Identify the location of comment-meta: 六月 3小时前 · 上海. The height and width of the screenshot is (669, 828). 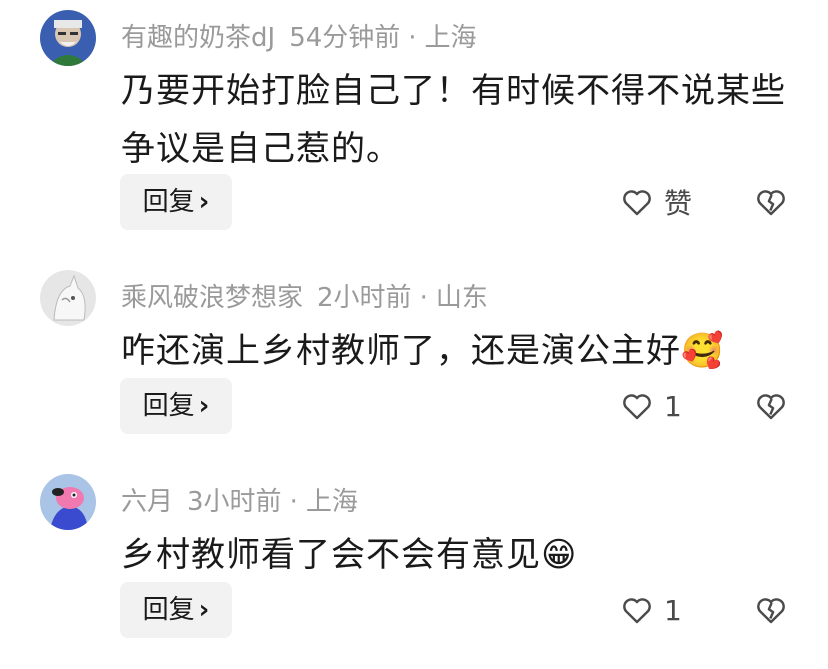
(239, 502).